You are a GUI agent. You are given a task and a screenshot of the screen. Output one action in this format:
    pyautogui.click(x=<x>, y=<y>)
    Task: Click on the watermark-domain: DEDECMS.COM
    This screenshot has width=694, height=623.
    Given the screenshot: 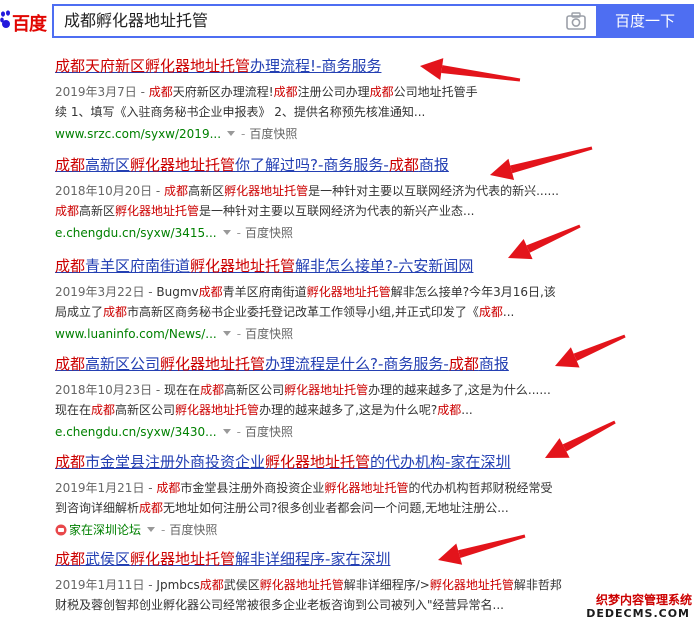 What is the action you would take?
    pyautogui.click(x=638, y=613)
    